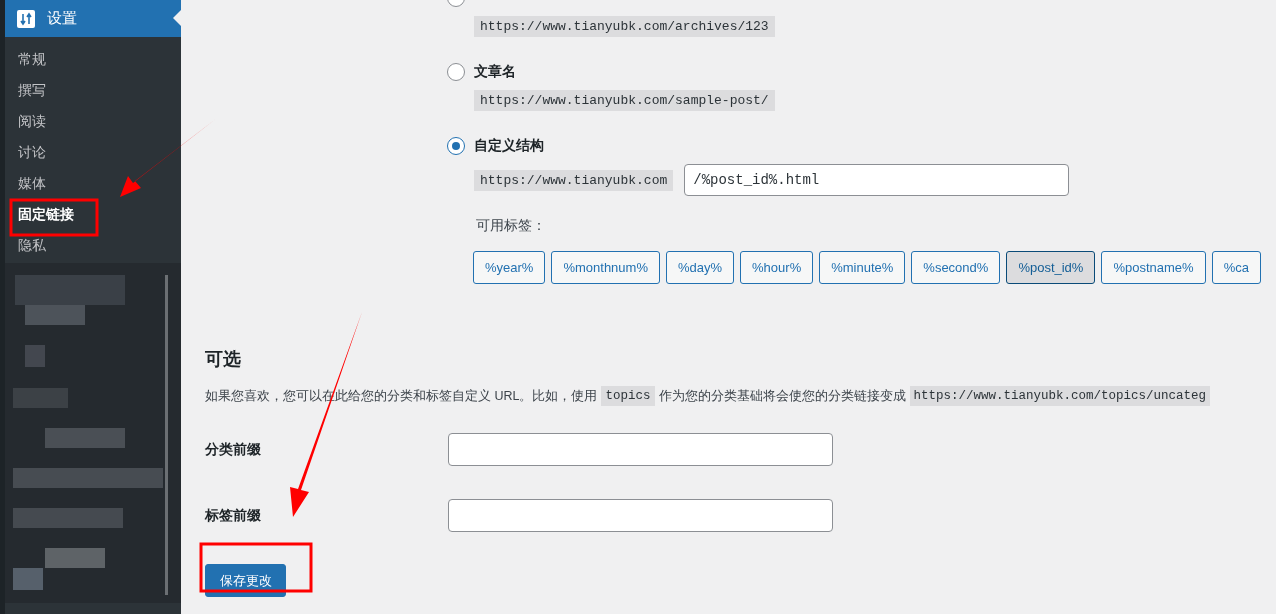 The height and width of the screenshot is (614, 1276). What do you see at coordinates (93, 152) in the screenshot?
I see `sidebar-item: 讨论` at bounding box center [93, 152].